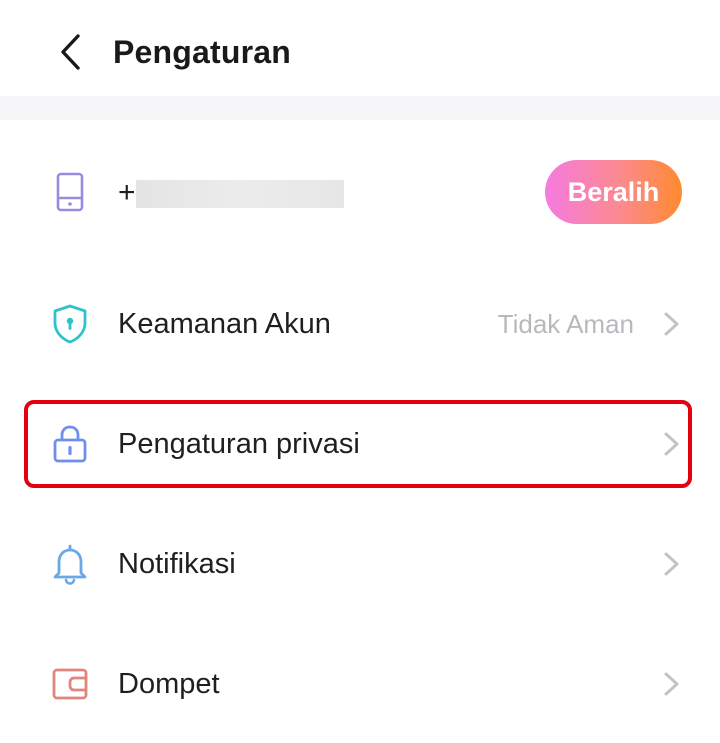 The height and width of the screenshot is (743, 720). Describe the element at coordinates (70, 444) in the screenshot. I see `lock-icon` at that location.